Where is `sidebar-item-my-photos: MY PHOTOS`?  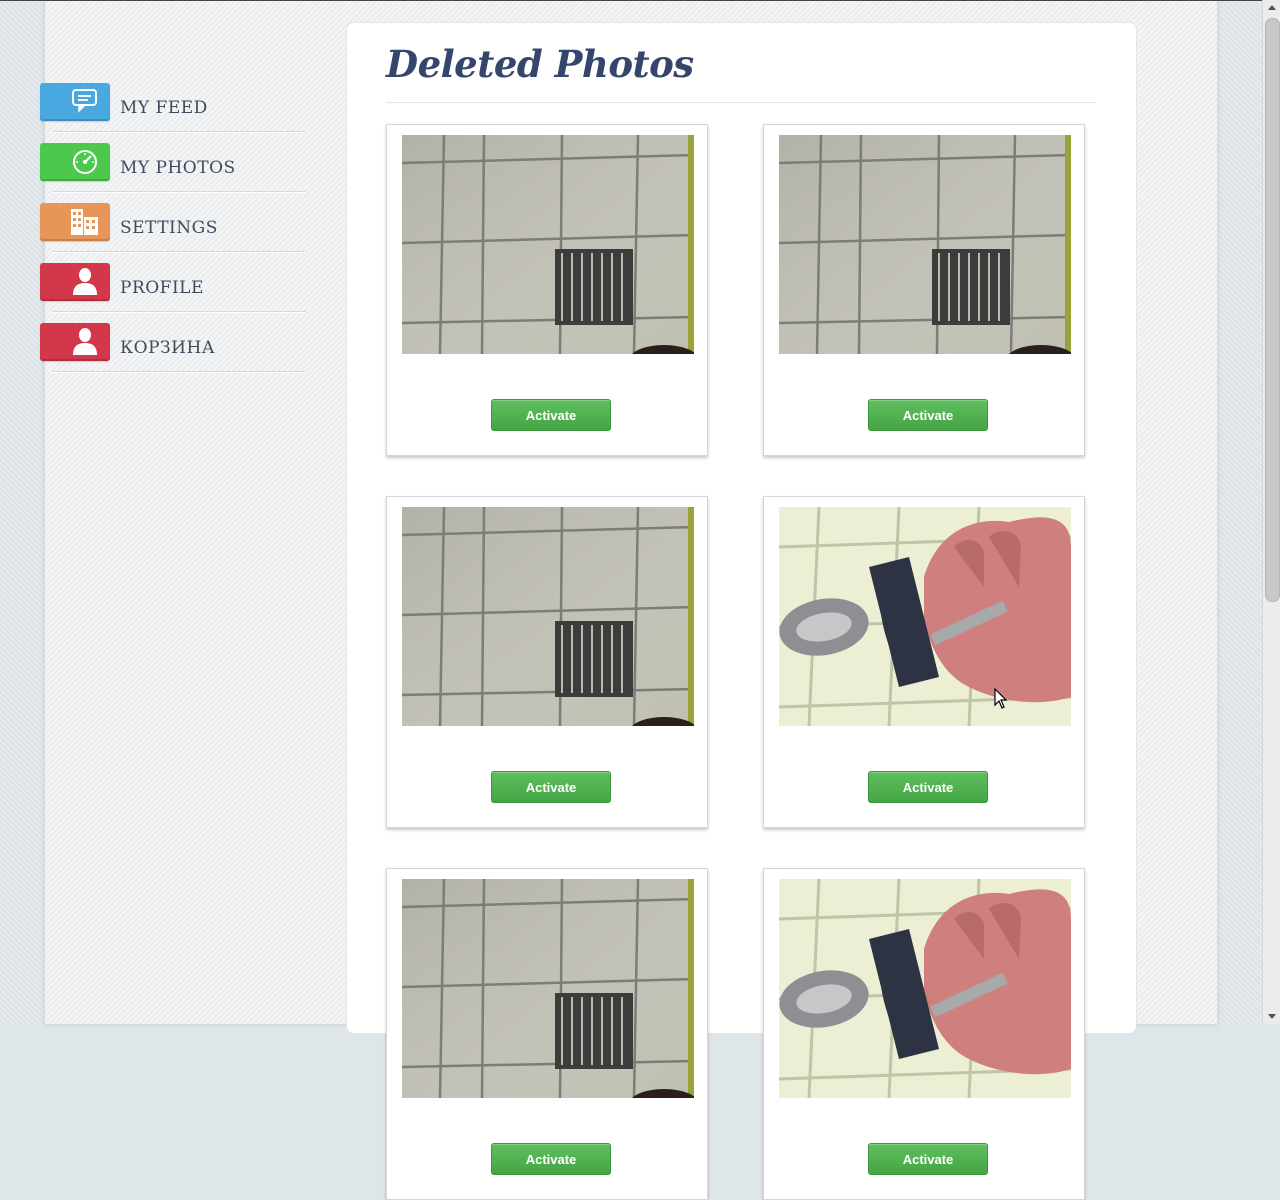 sidebar-item-my-photos: MY PHOTOS is located at coordinates (173, 173).